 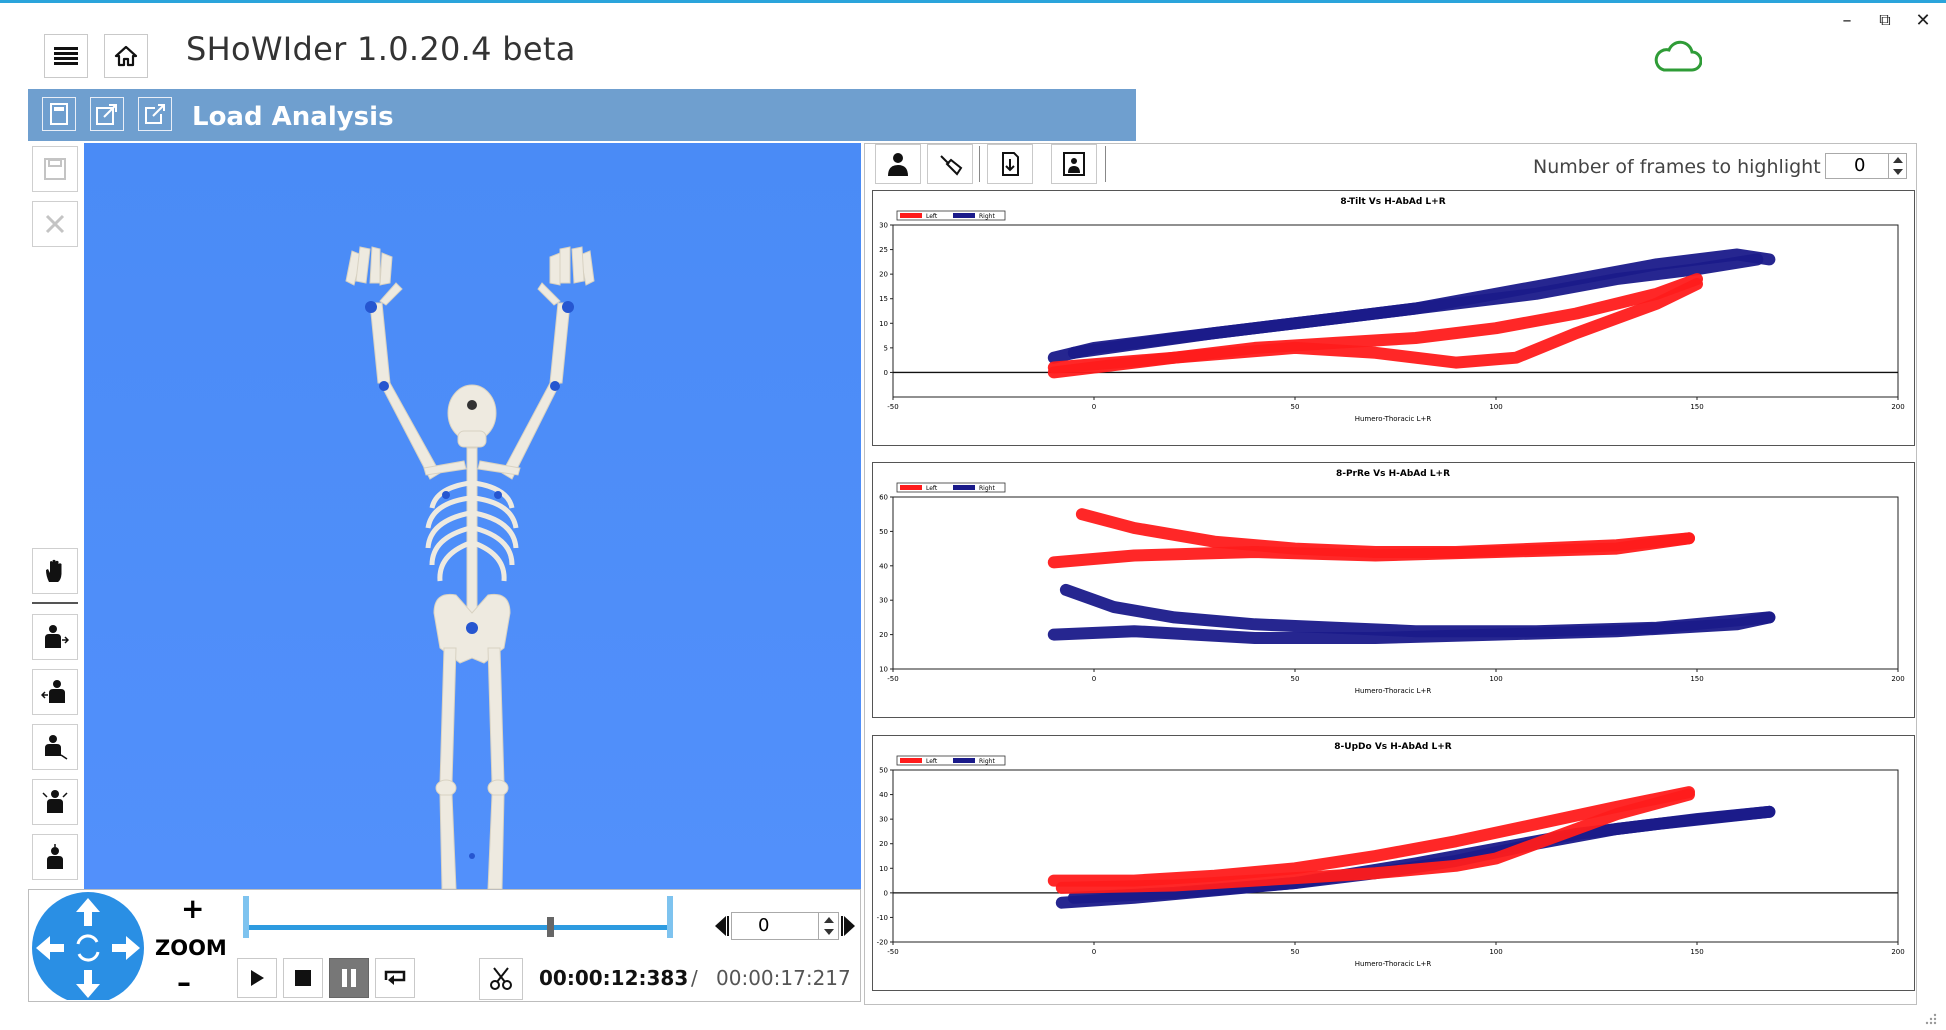 I want to click on y-tick-label: 0, so click(x=886, y=893).